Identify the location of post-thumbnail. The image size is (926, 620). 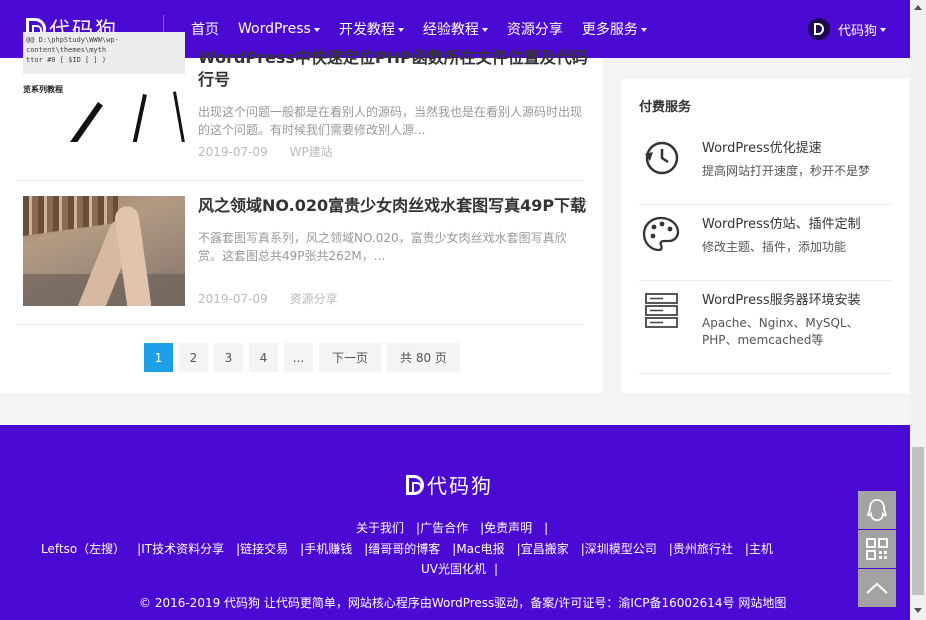
(104, 251).